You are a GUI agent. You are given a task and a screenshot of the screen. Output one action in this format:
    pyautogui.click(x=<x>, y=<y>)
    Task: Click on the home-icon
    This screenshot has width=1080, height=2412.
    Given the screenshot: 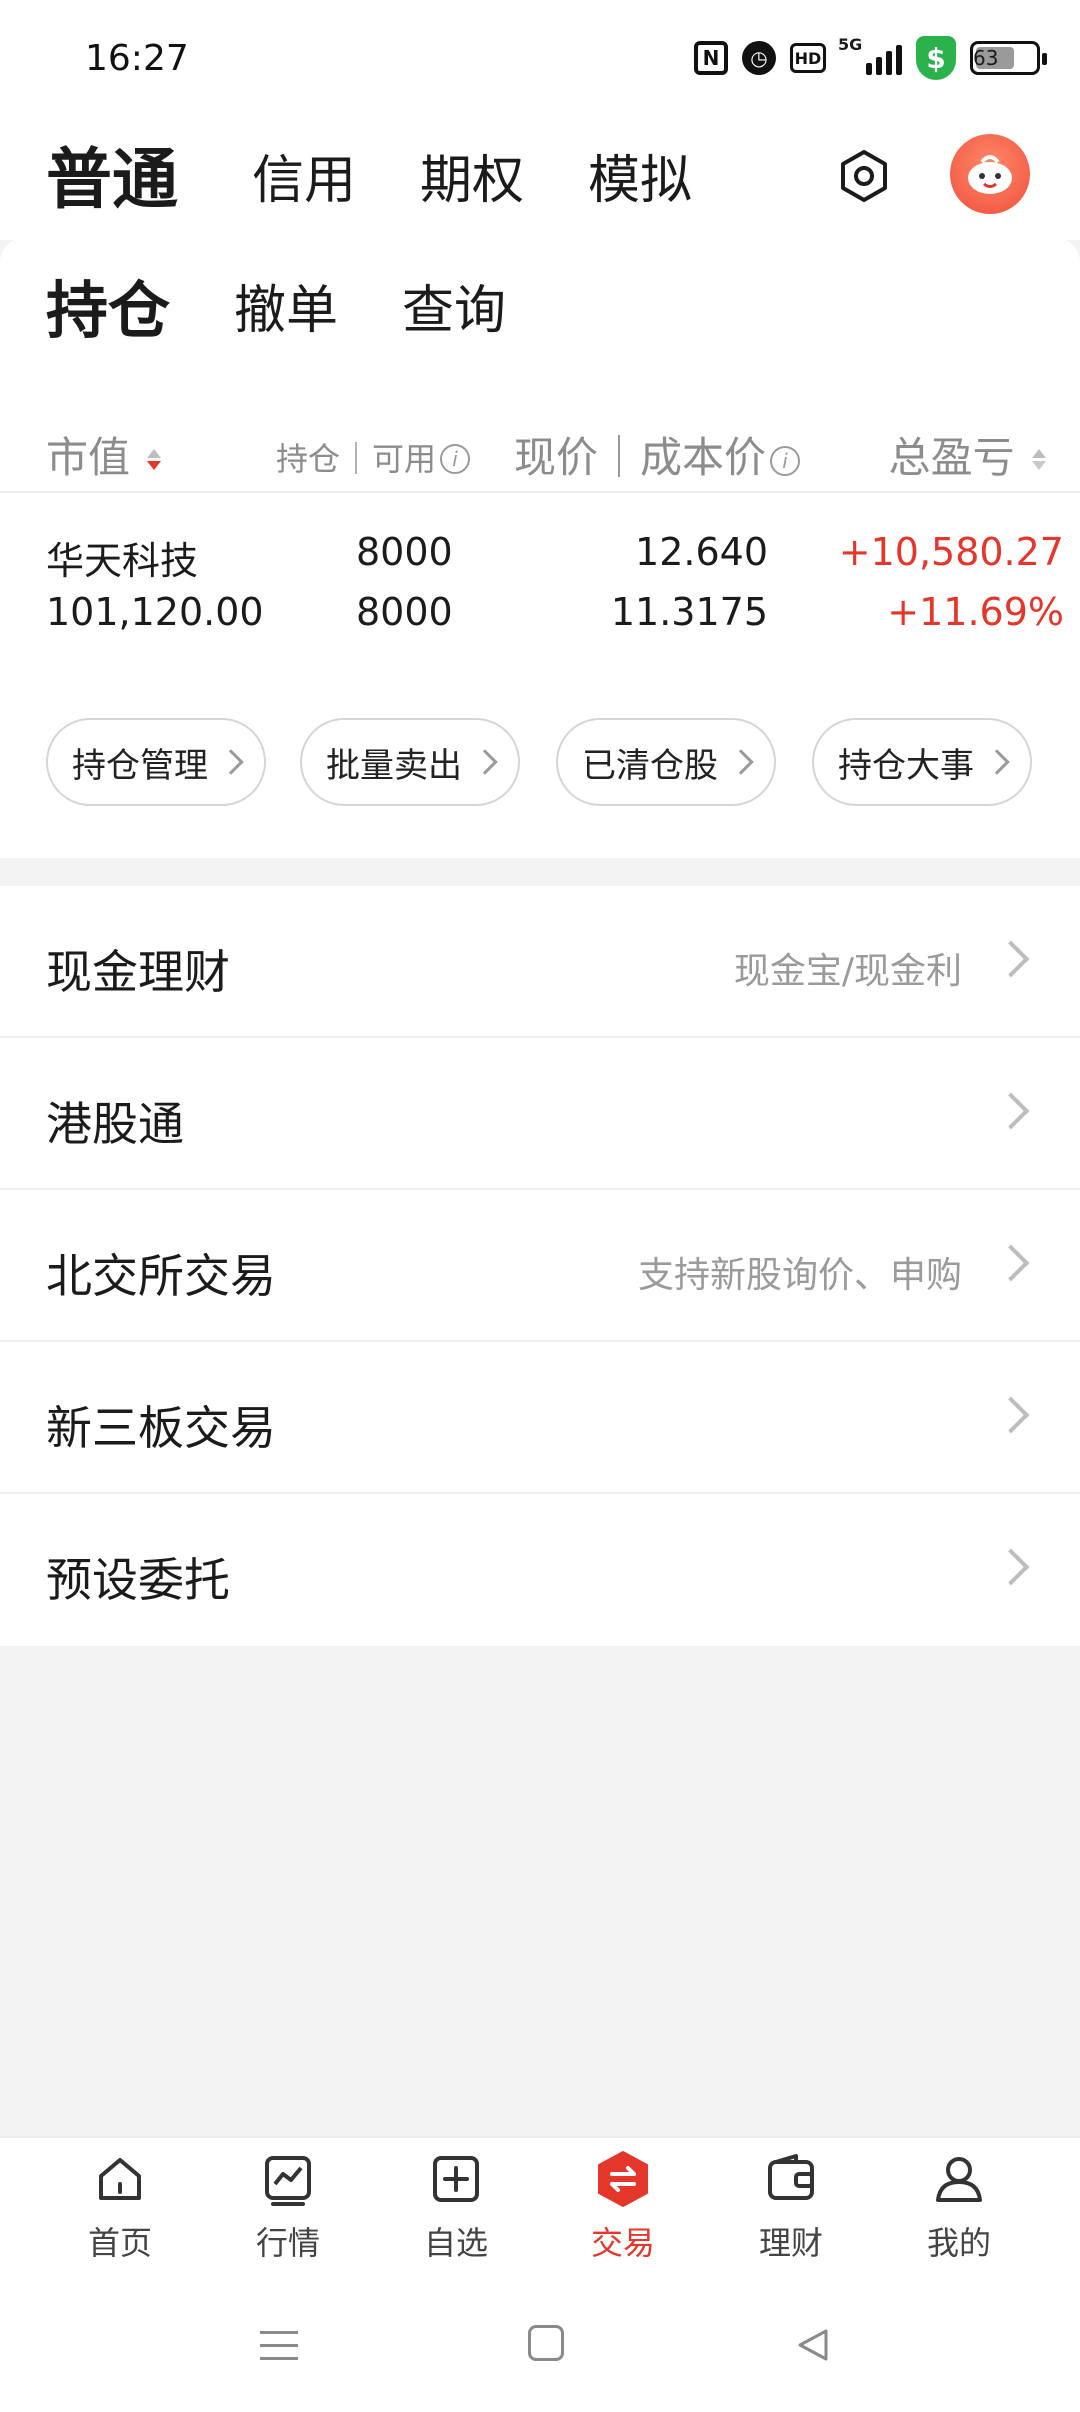 What is the action you would take?
    pyautogui.click(x=120, y=2179)
    